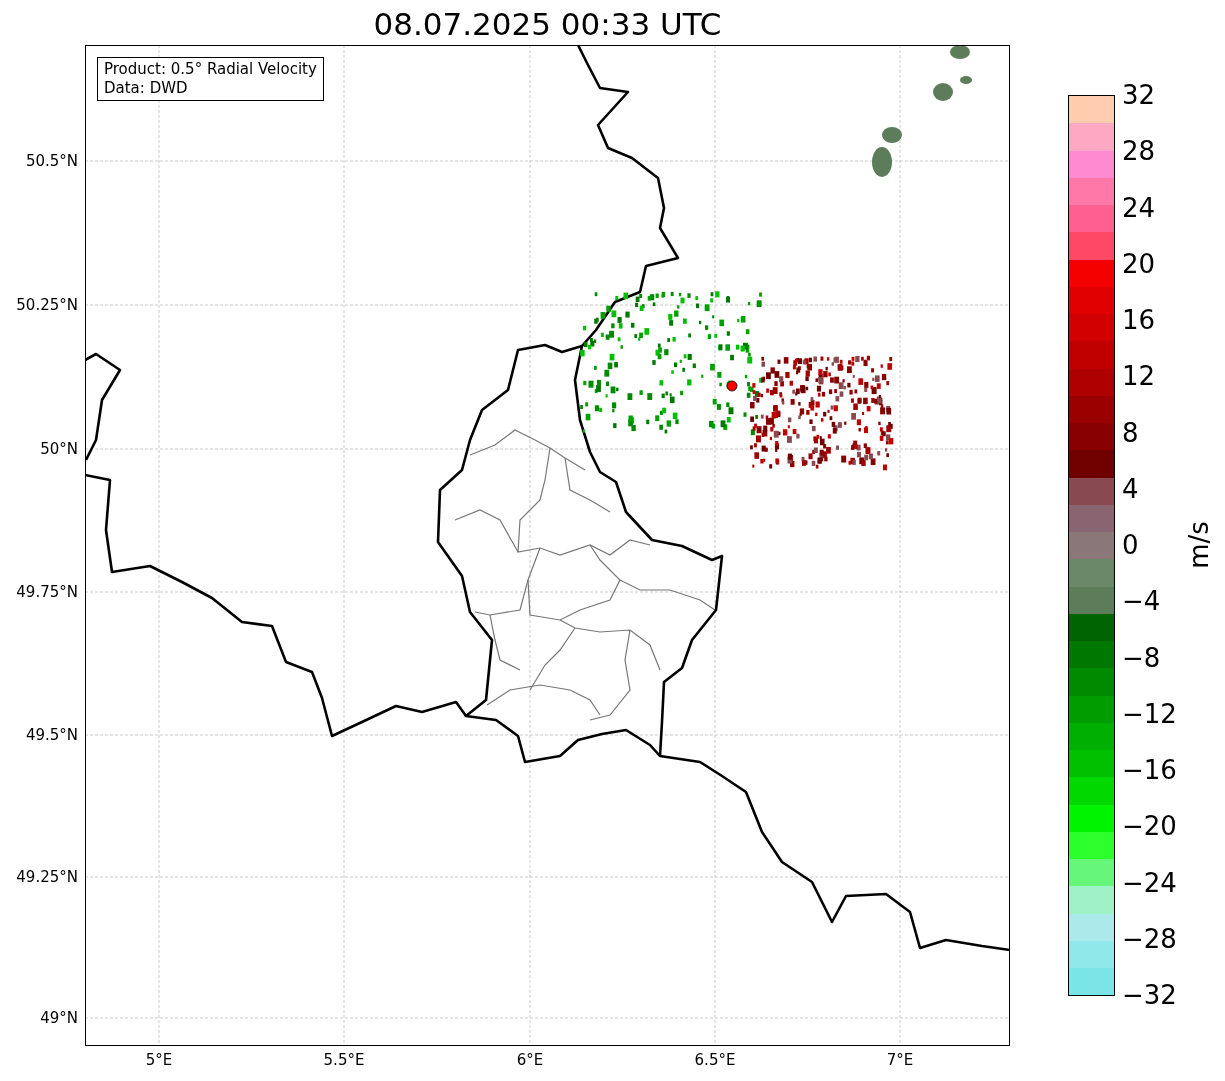 The height and width of the screenshot is (1081, 1225). Describe the element at coordinates (47, 305) in the screenshot. I see `axis-tick-label: 50.25°N` at that location.